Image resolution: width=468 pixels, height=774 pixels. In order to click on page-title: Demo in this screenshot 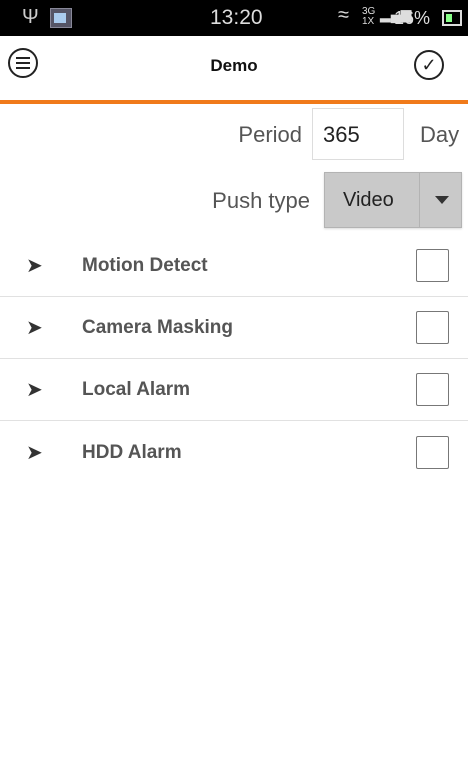, I will do `click(234, 65)`.